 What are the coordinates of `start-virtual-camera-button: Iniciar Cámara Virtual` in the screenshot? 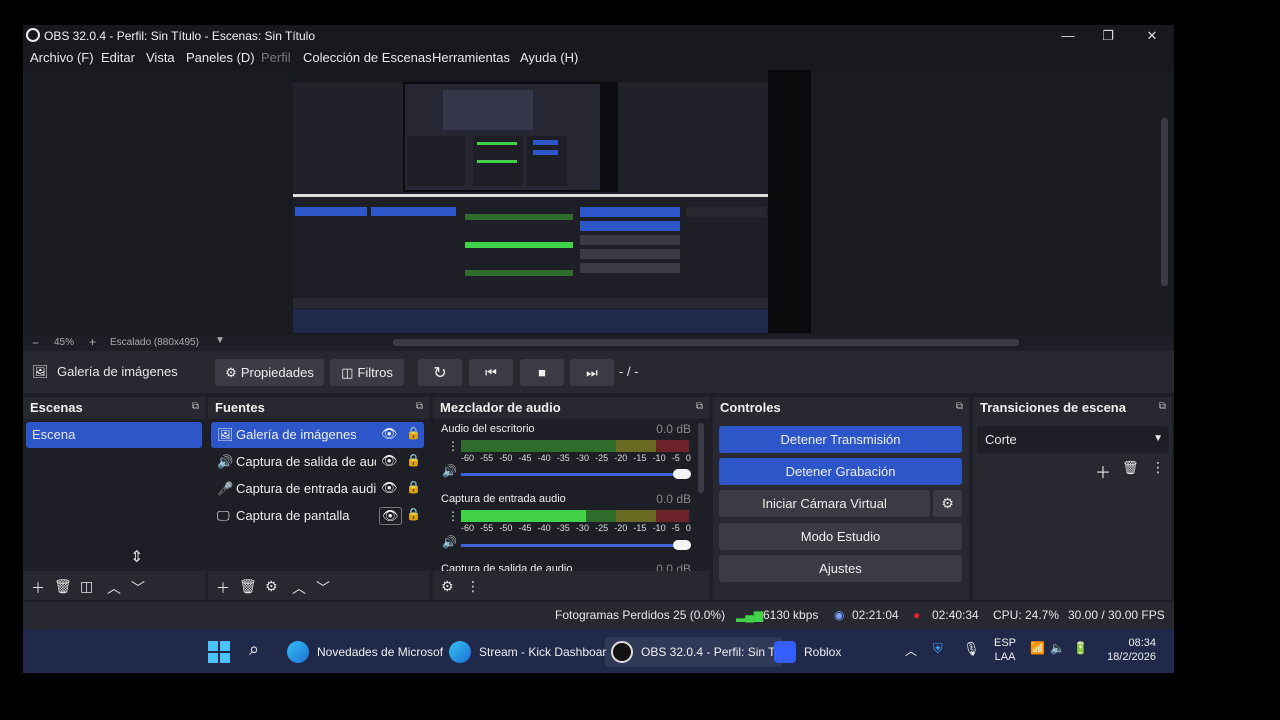 It's located at (824, 503).